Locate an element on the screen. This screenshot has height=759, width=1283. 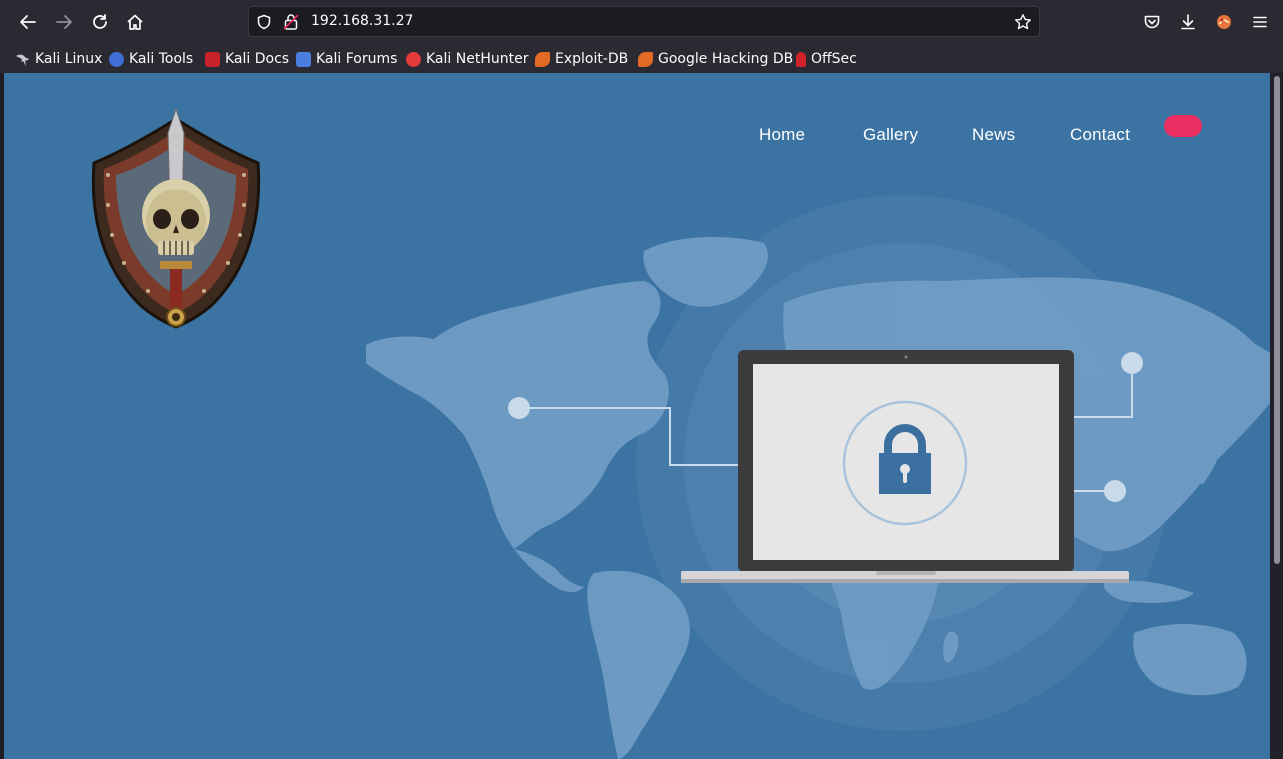
node-east is located at coordinates (1115, 491).